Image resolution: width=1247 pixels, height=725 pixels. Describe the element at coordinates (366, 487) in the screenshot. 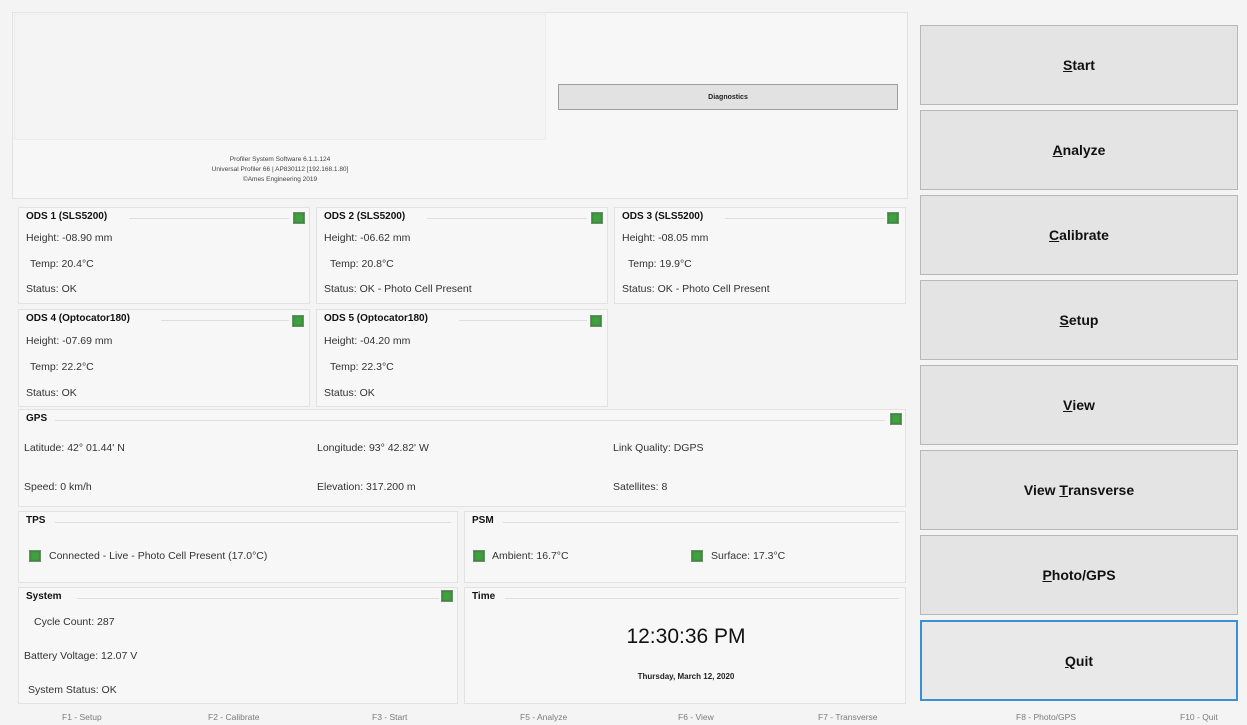

I see `gps-elevation: Elevation: 317.200 m` at that location.